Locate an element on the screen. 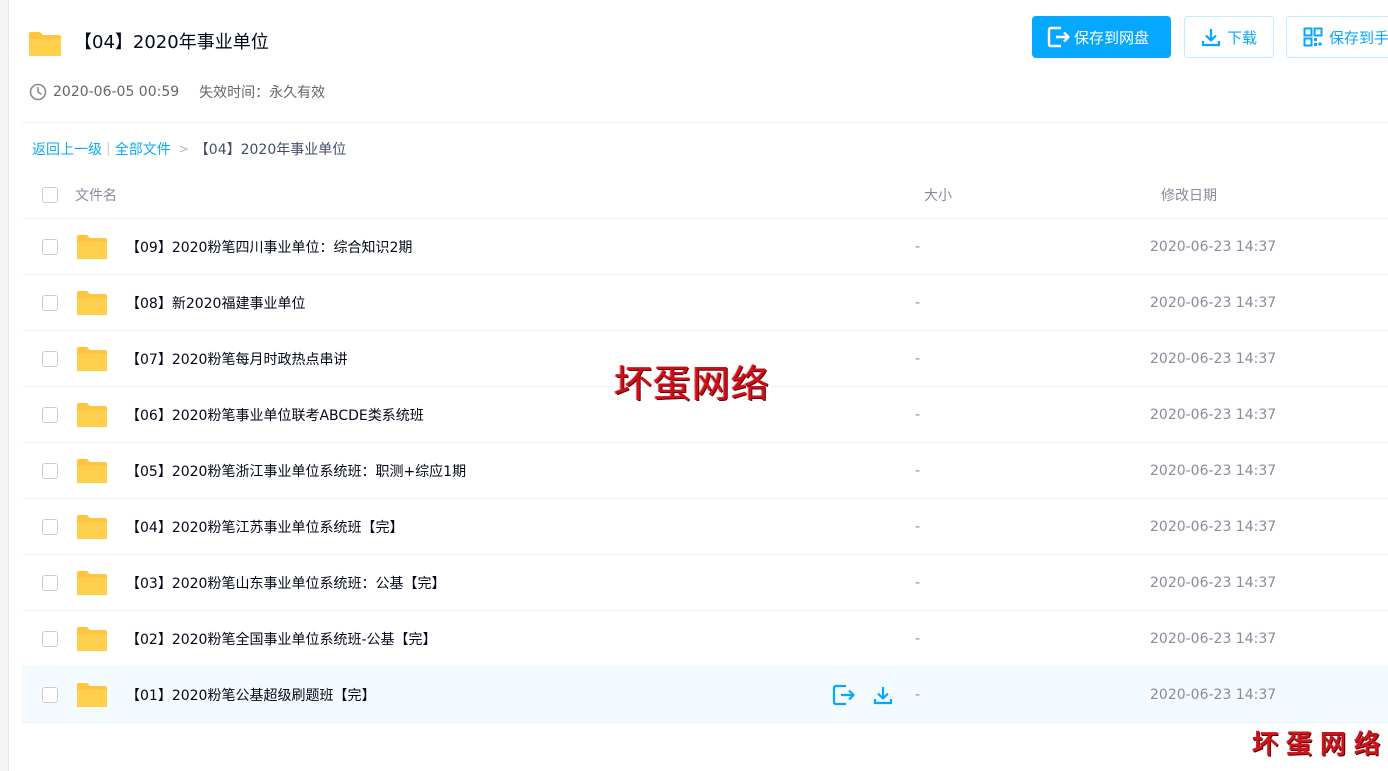  save-to-cloud-label: 保存到网盘 is located at coordinates (1112, 37).